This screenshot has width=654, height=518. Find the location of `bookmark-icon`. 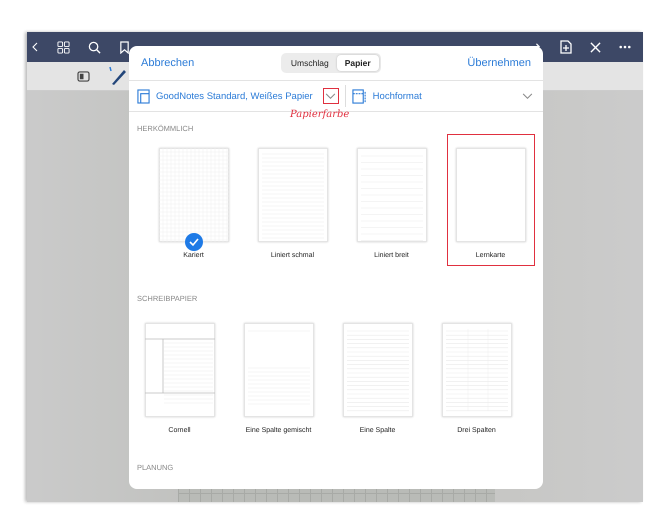

bookmark-icon is located at coordinates (124, 47).